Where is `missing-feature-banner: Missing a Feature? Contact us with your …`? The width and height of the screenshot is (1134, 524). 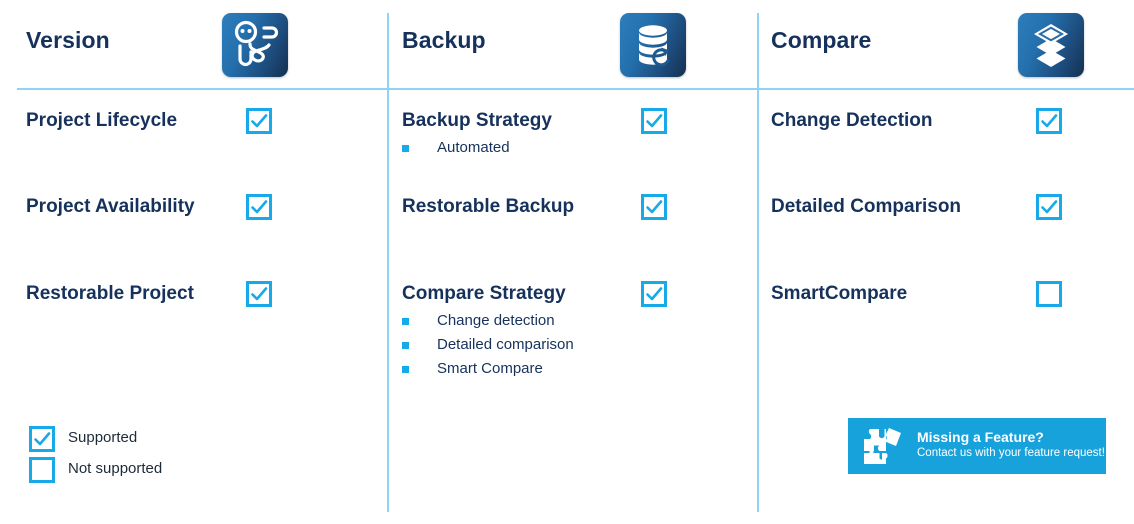
missing-feature-banner: Missing a Feature? Contact us with your … is located at coordinates (977, 446).